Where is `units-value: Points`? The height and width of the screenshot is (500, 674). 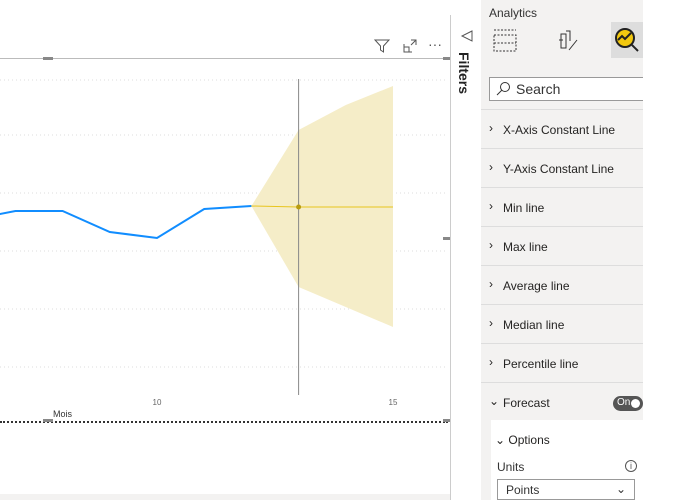
units-value: Points is located at coordinates (523, 490).